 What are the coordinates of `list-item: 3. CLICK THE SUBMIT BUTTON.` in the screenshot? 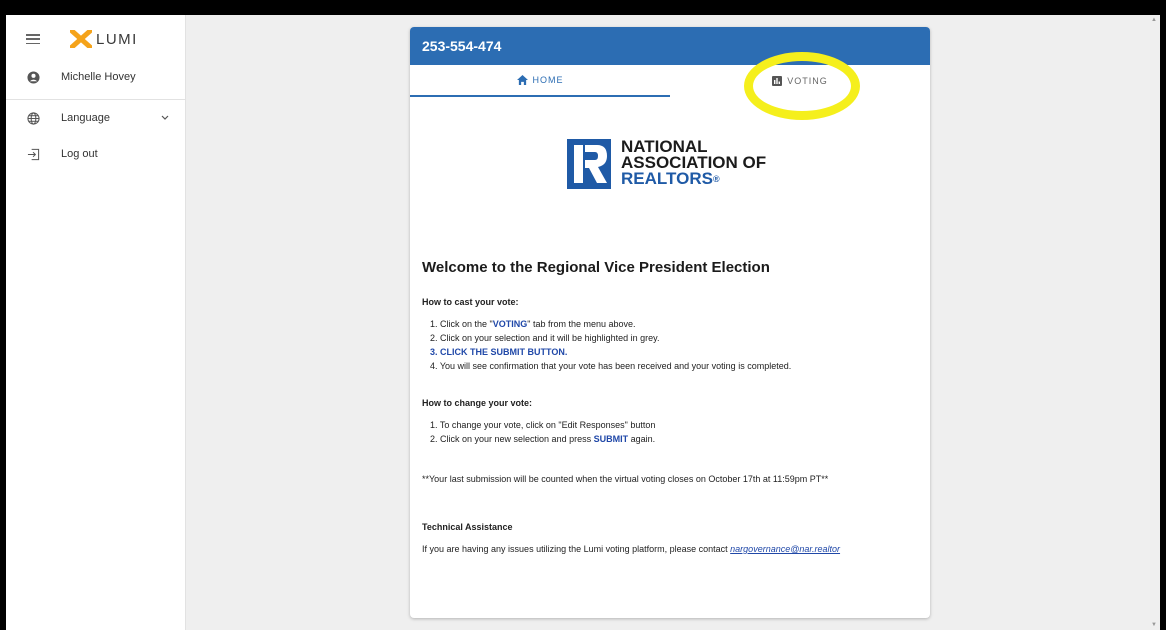 It's located at (676, 352).